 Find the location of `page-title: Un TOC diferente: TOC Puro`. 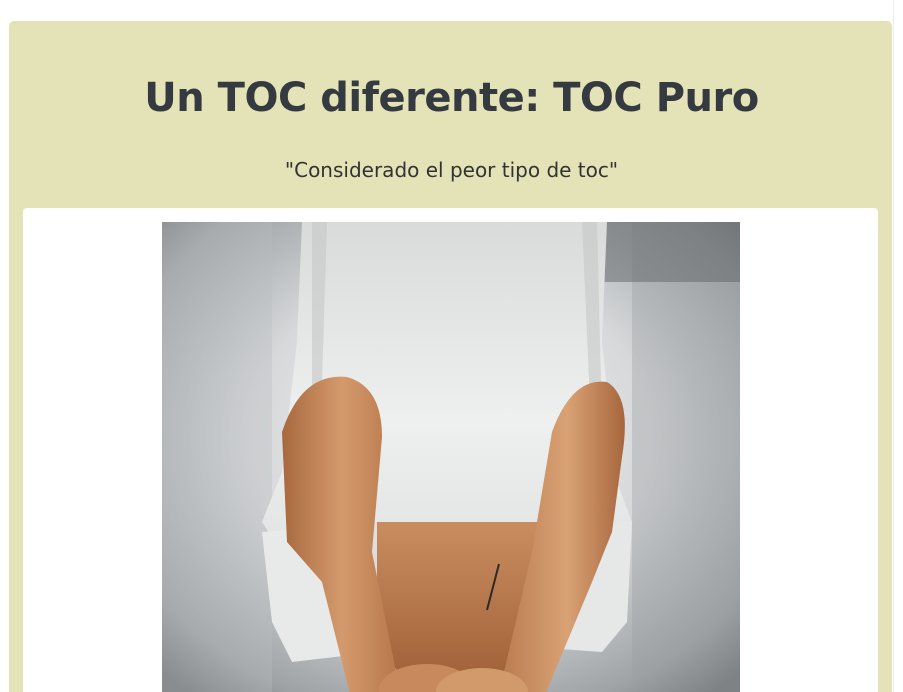

page-title: Un TOC diferente: TOC Puro is located at coordinates (451, 98).